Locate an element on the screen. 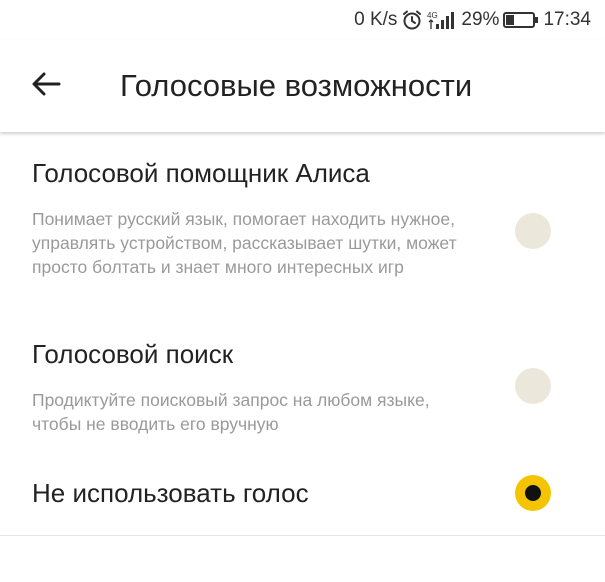 Image resolution: width=605 pixels, height=582 pixels. network-speed: 0 K/s is located at coordinates (376, 19).